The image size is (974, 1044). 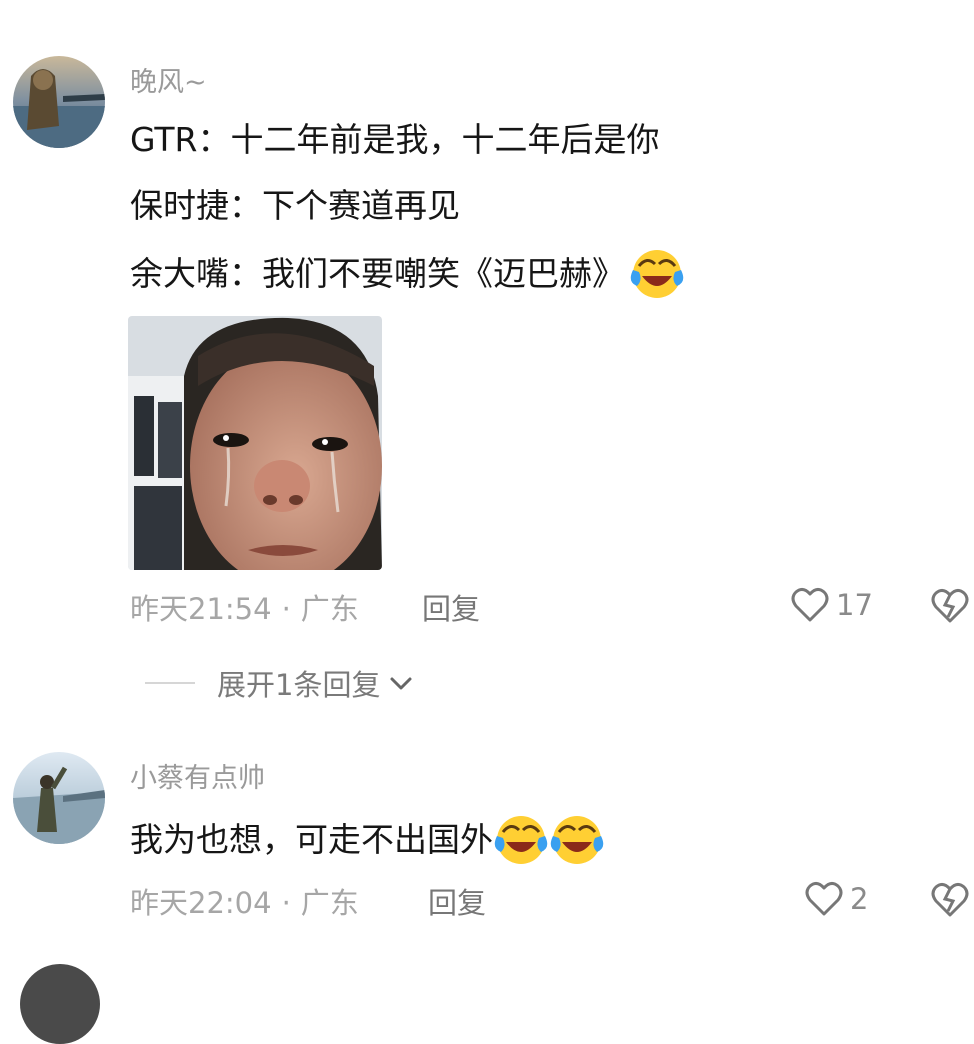 What do you see at coordinates (831, 605) in the screenshot?
I see `like-button: 17` at bounding box center [831, 605].